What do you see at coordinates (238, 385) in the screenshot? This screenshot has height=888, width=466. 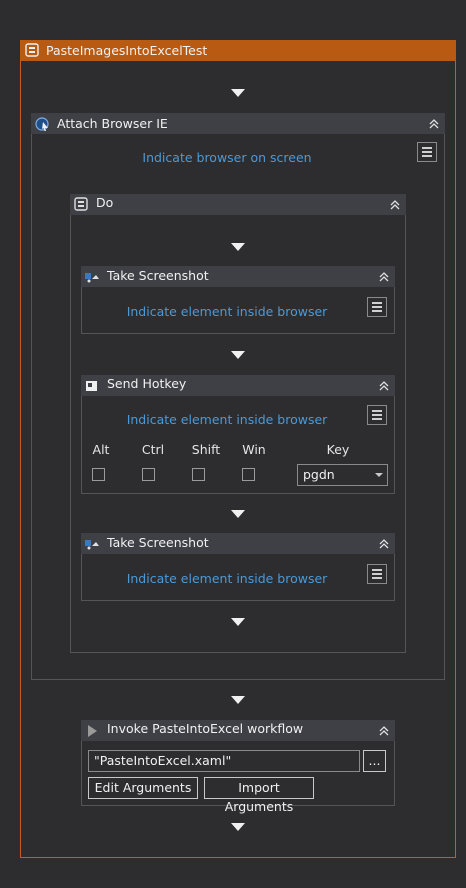 I see `send-hotkey-header: Send Hotkey` at bounding box center [238, 385].